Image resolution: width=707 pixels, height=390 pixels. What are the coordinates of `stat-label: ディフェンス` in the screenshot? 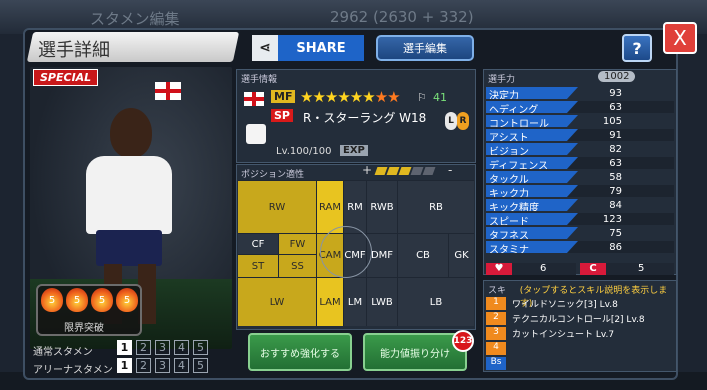 It's located at (532, 163).